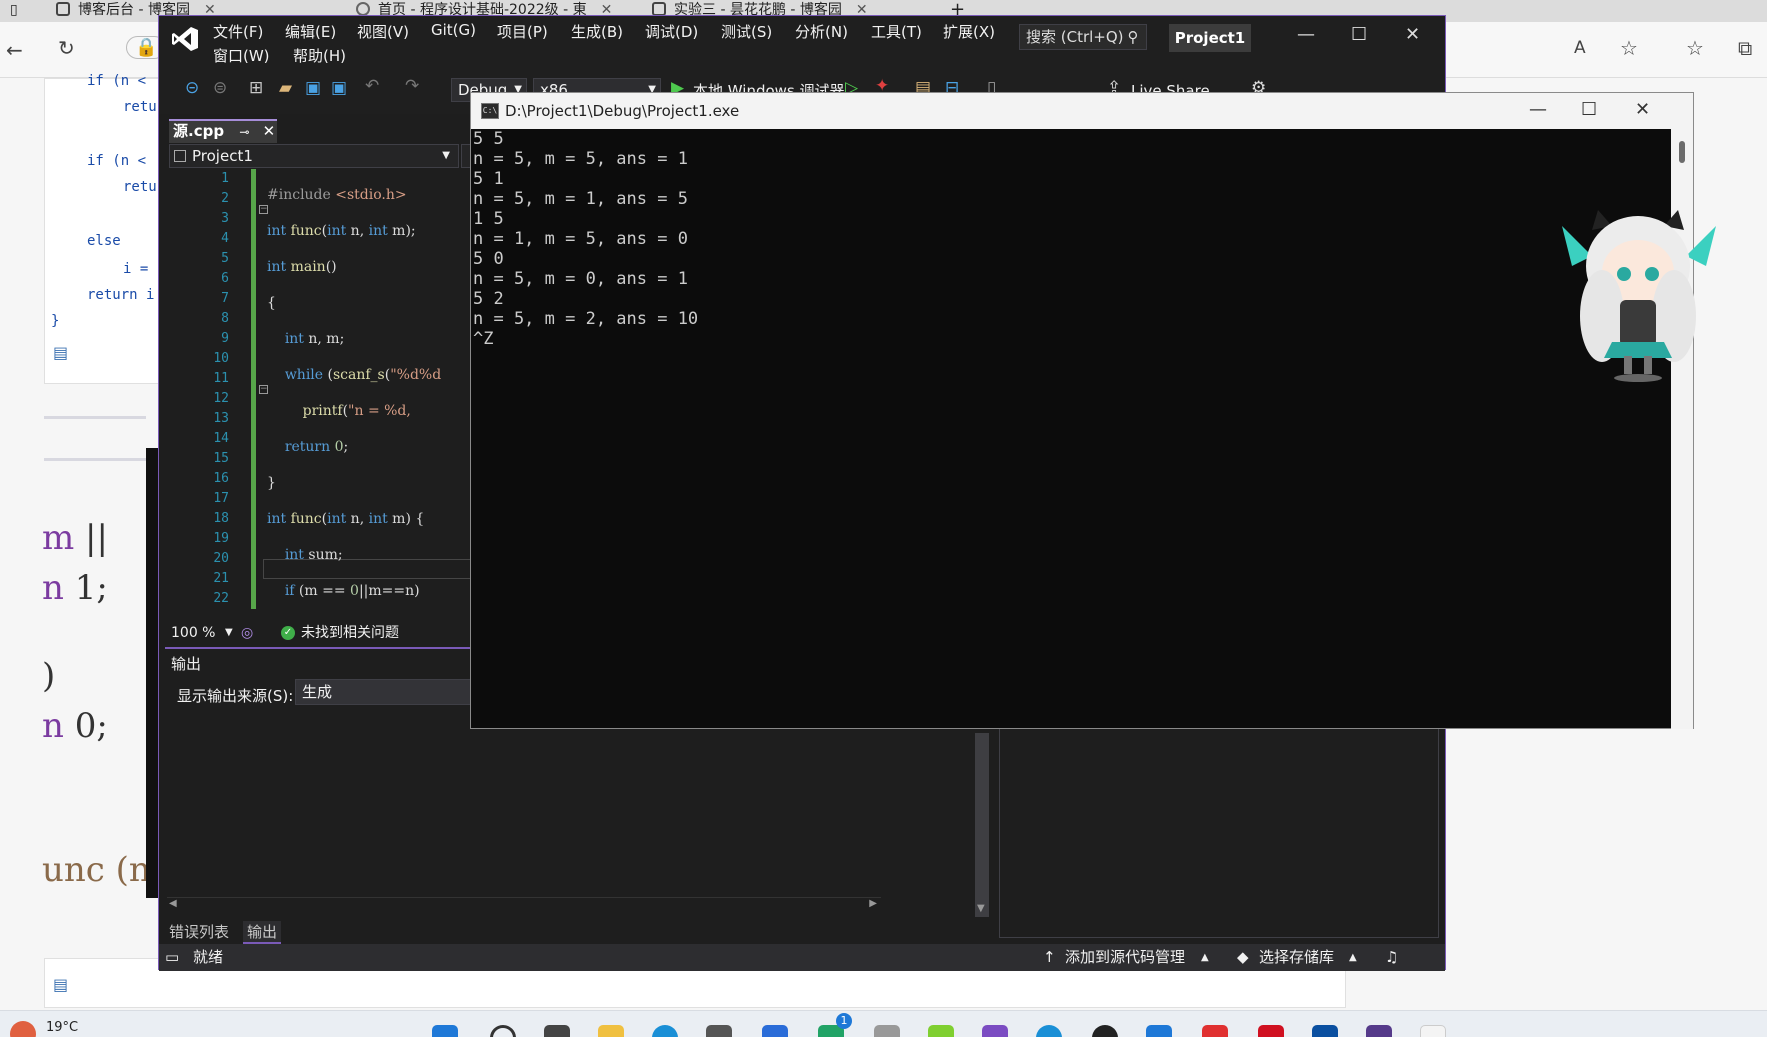 The height and width of the screenshot is (1037, 1767). What do you see at coordinates (199, 931) in the screenshot?
I see `tab-error-list: 错误列表` at bounding box center [199, 931].